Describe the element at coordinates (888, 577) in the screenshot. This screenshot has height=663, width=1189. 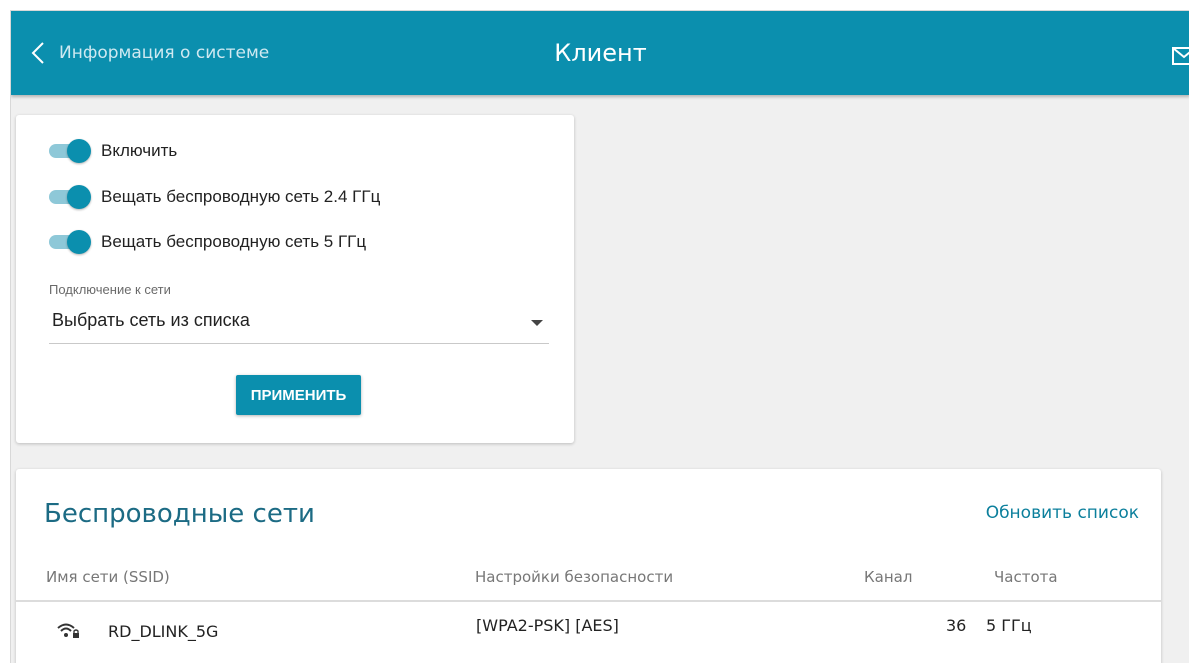
I see `column-header-channel: Канал` at that location.